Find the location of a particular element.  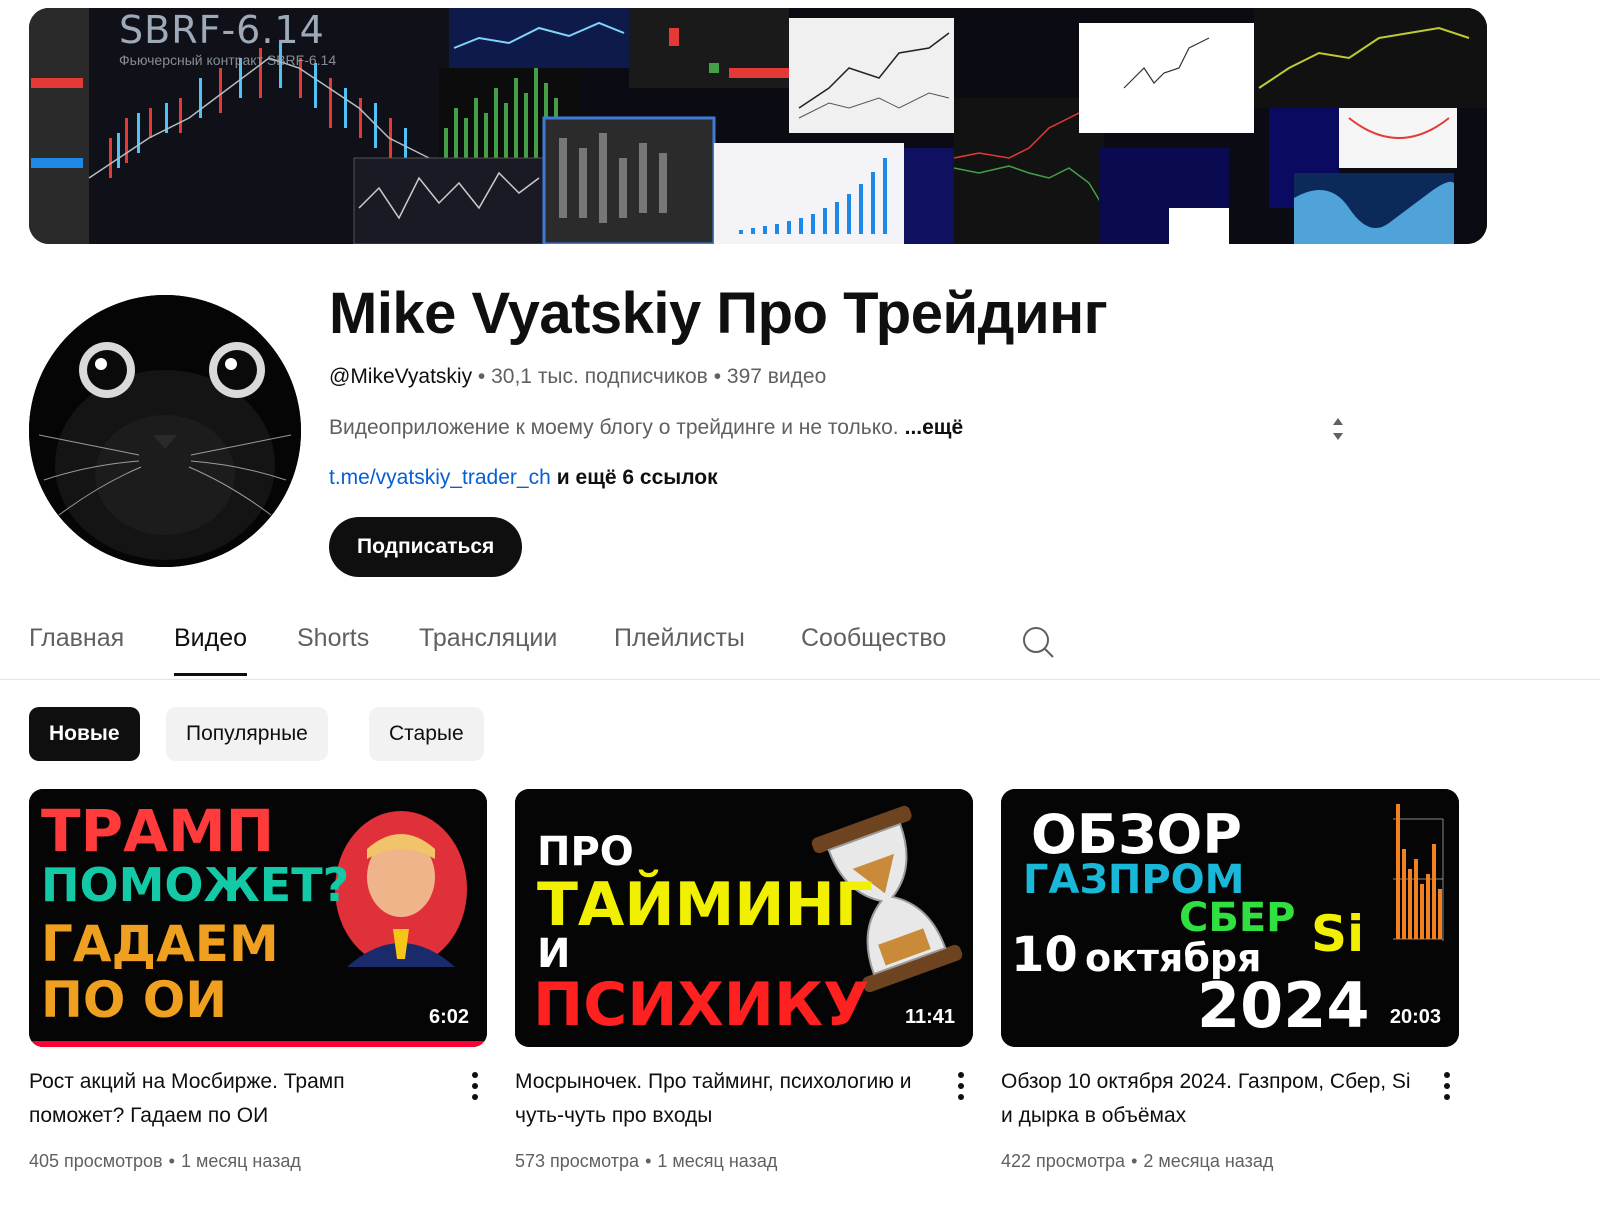

chip-newest: Новые is located at coordinates (84, 734).